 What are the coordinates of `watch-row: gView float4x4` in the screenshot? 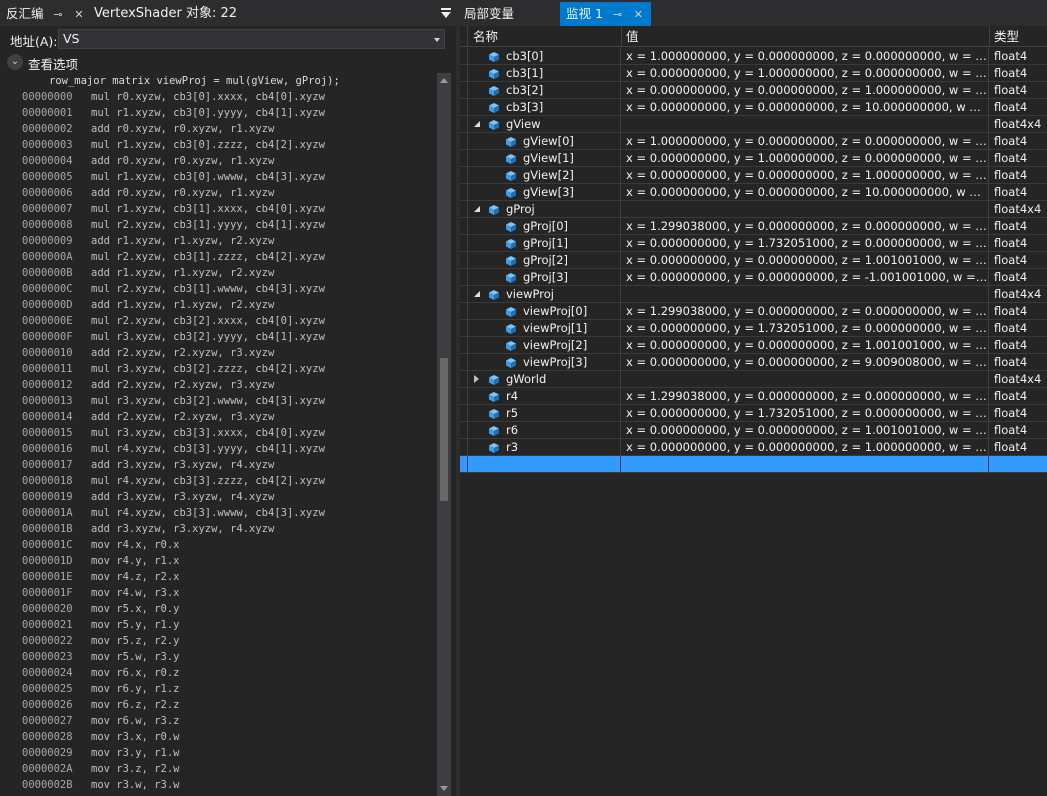 It's located at (753, 124).